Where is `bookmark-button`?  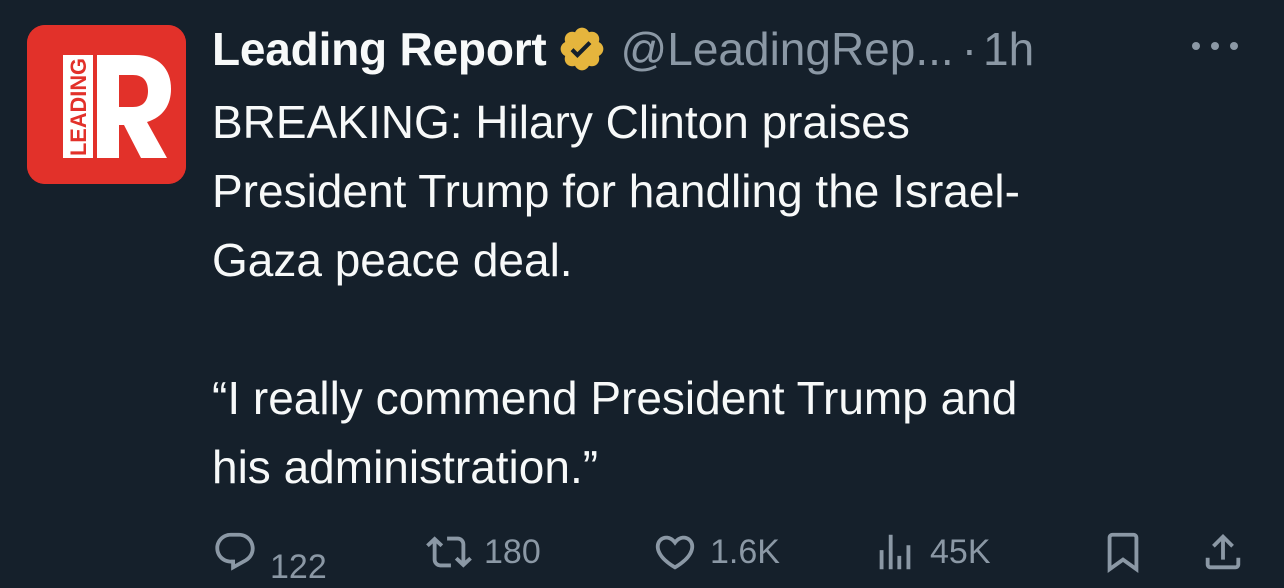
bookmark-button is located at coordinates (1123, 552).